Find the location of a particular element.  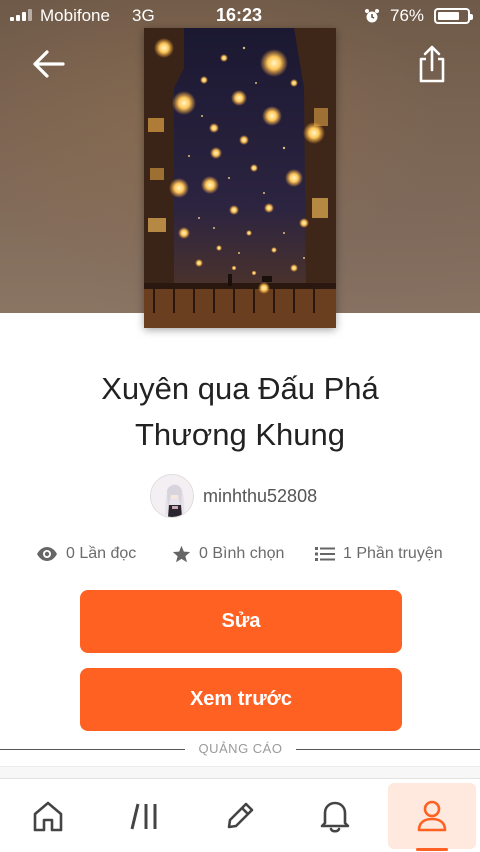

pencil-icon is located at coordinates (240, 815).